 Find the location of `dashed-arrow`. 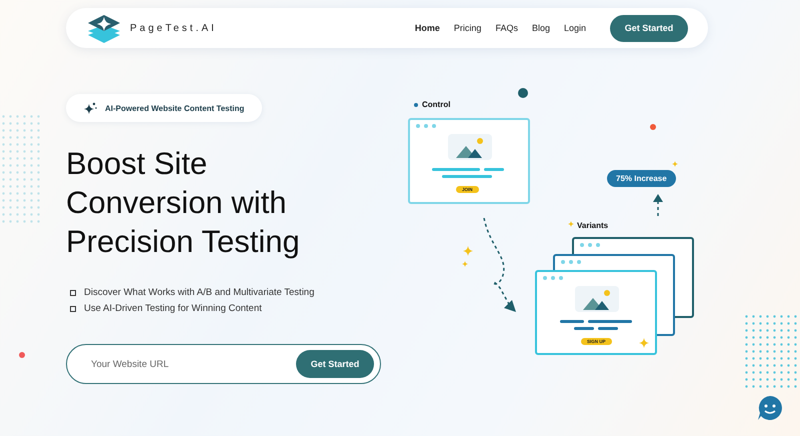

dashed-arrow is located at coordinates (658, 205).